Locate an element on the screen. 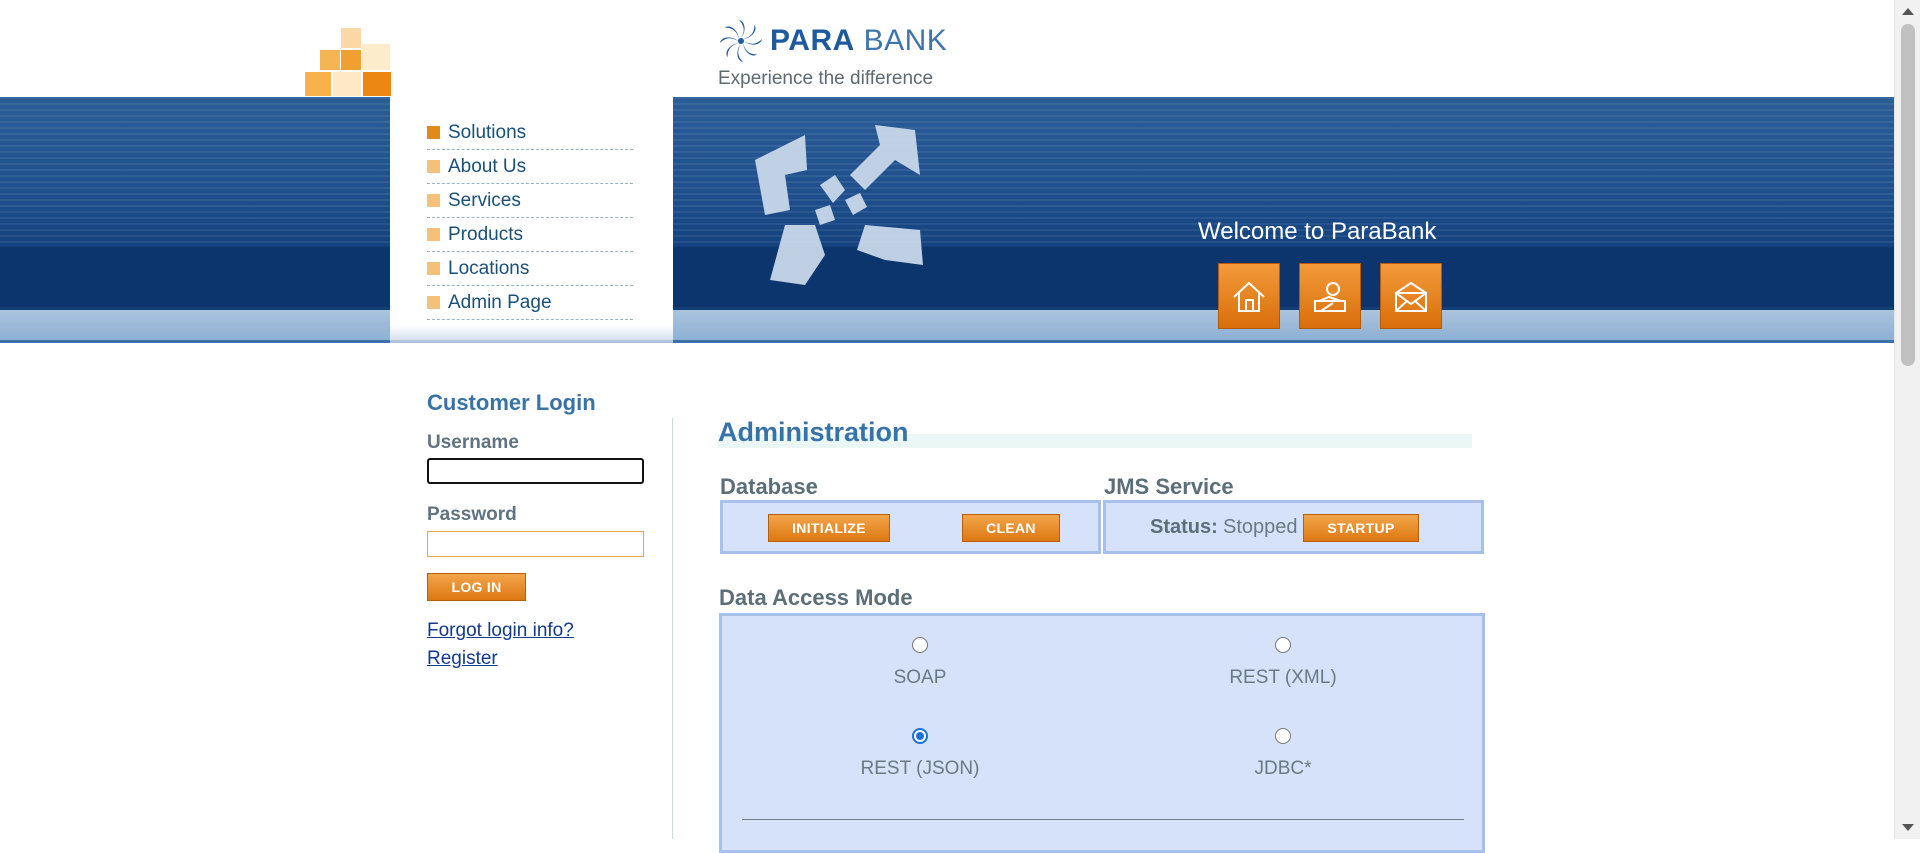  vertical-scrollbar is located at coordinates (1907, 419).